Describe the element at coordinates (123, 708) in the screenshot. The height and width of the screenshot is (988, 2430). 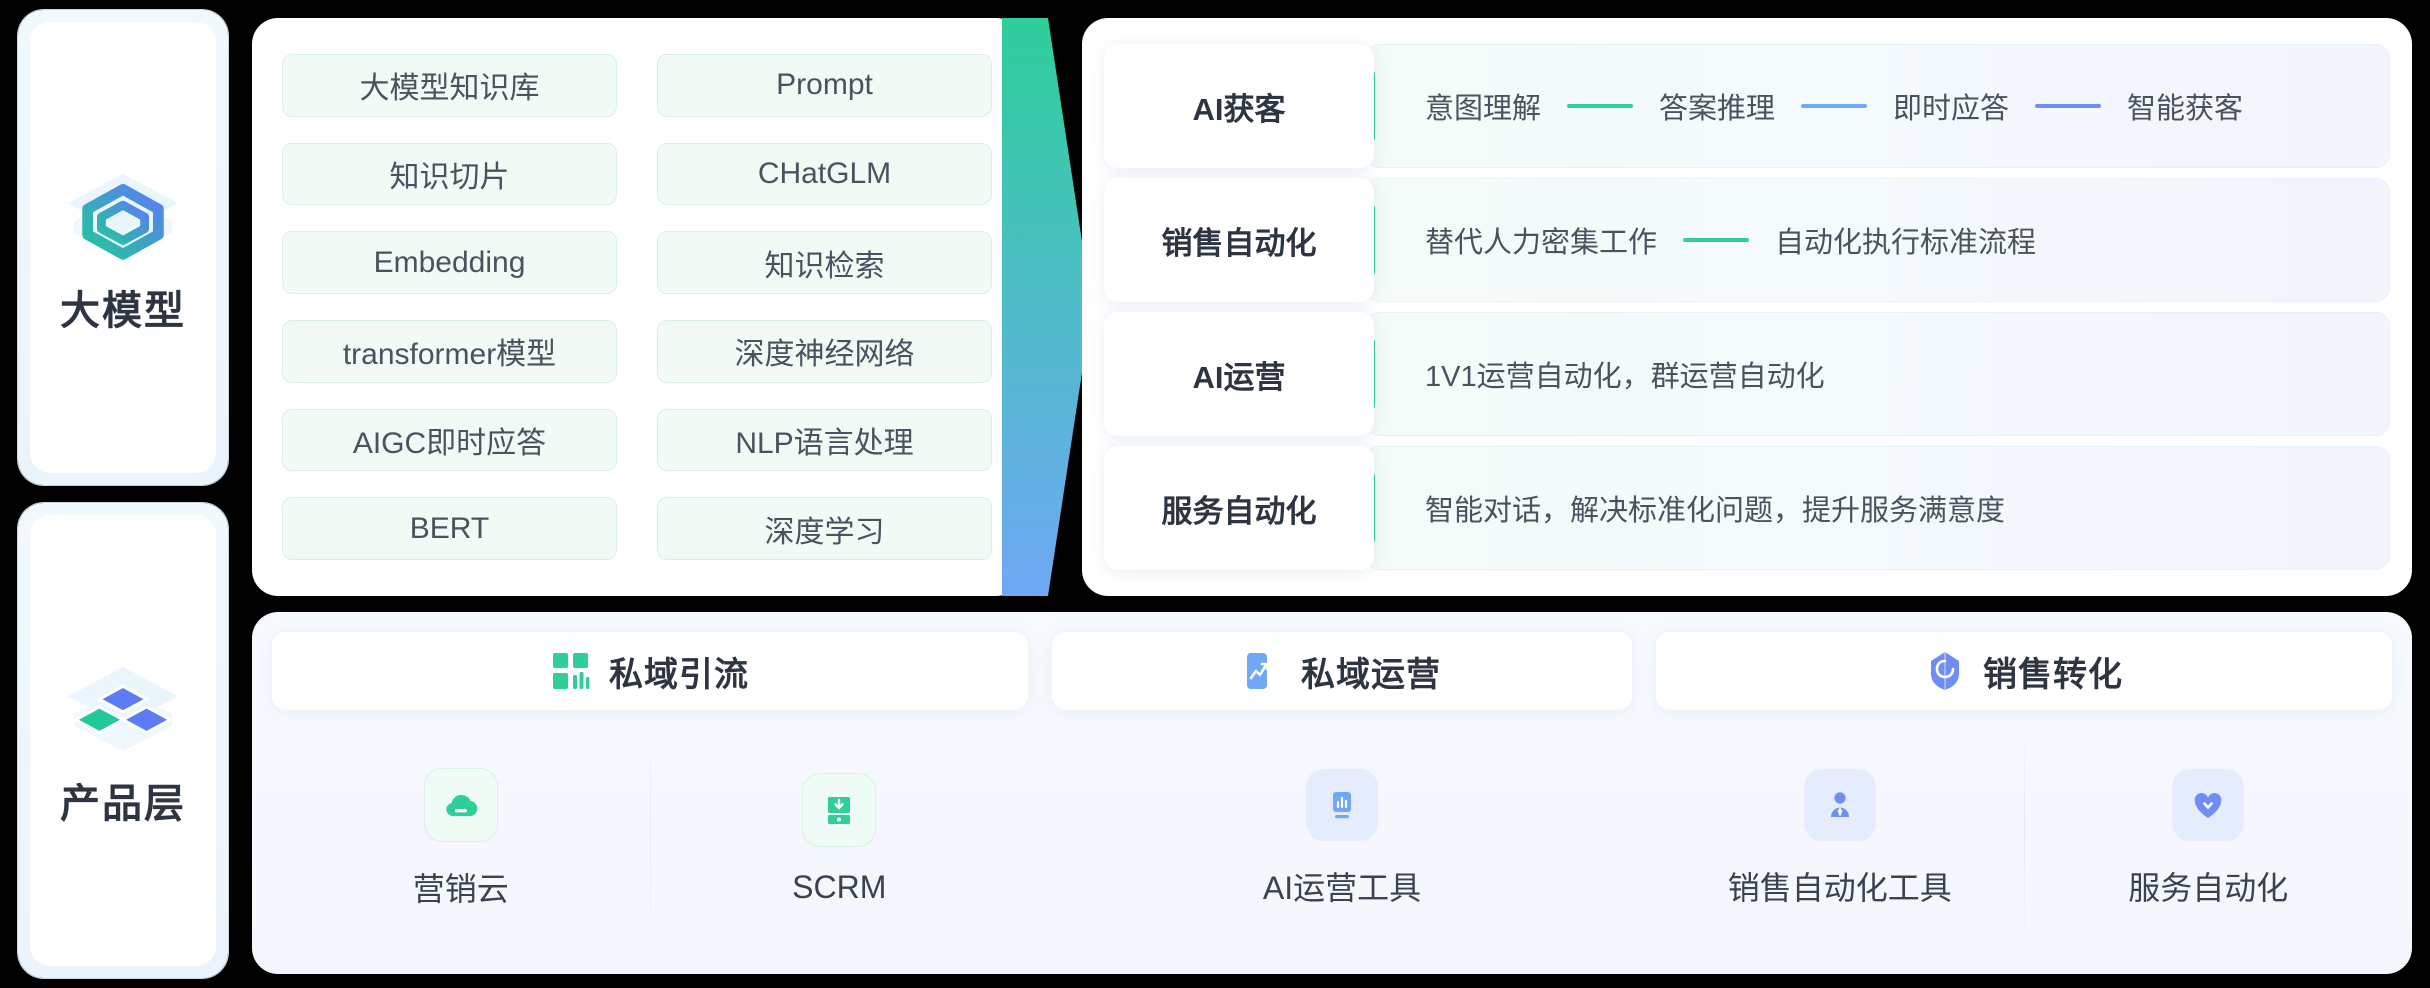
I see `stacked-blocks-icon` at that location.